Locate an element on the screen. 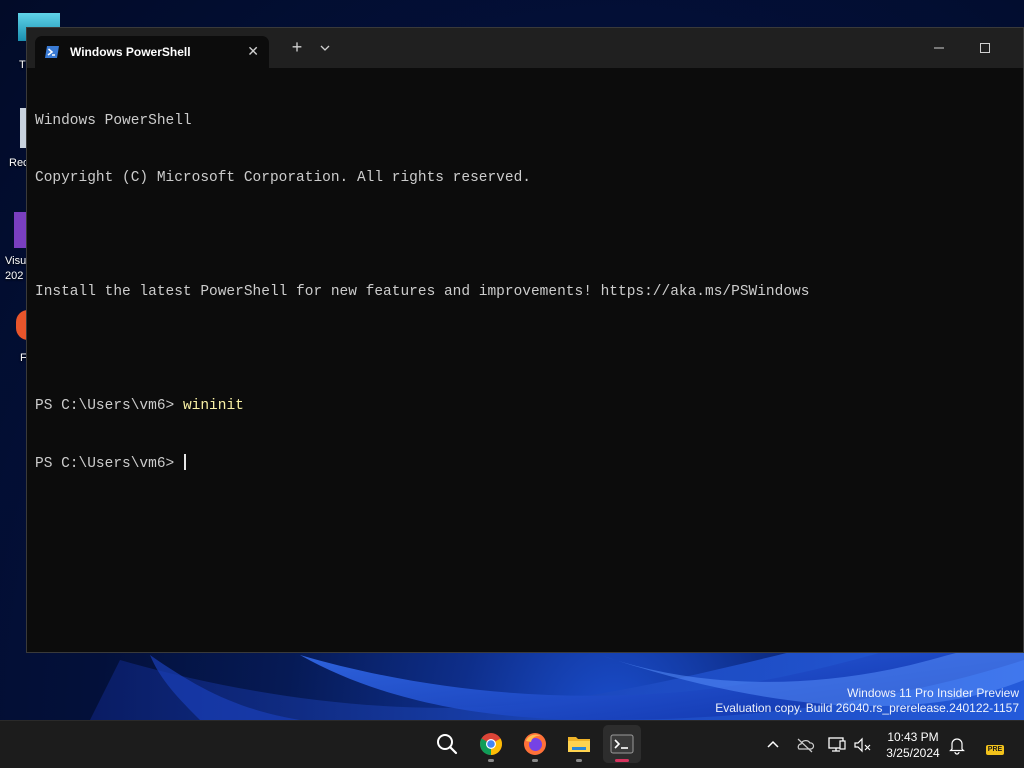 Image resolution: width=1024 pixels, height=768 pixels. maximize-button is located at coordinates (985, 48).